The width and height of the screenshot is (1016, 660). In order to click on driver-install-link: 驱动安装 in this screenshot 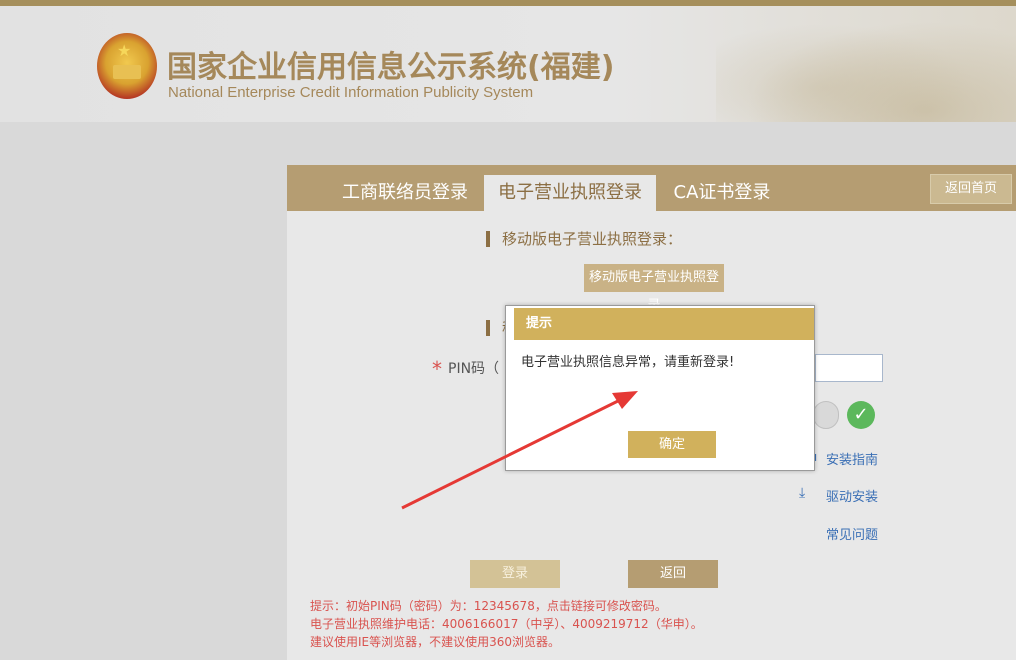, I will do `click(852, 495)`.